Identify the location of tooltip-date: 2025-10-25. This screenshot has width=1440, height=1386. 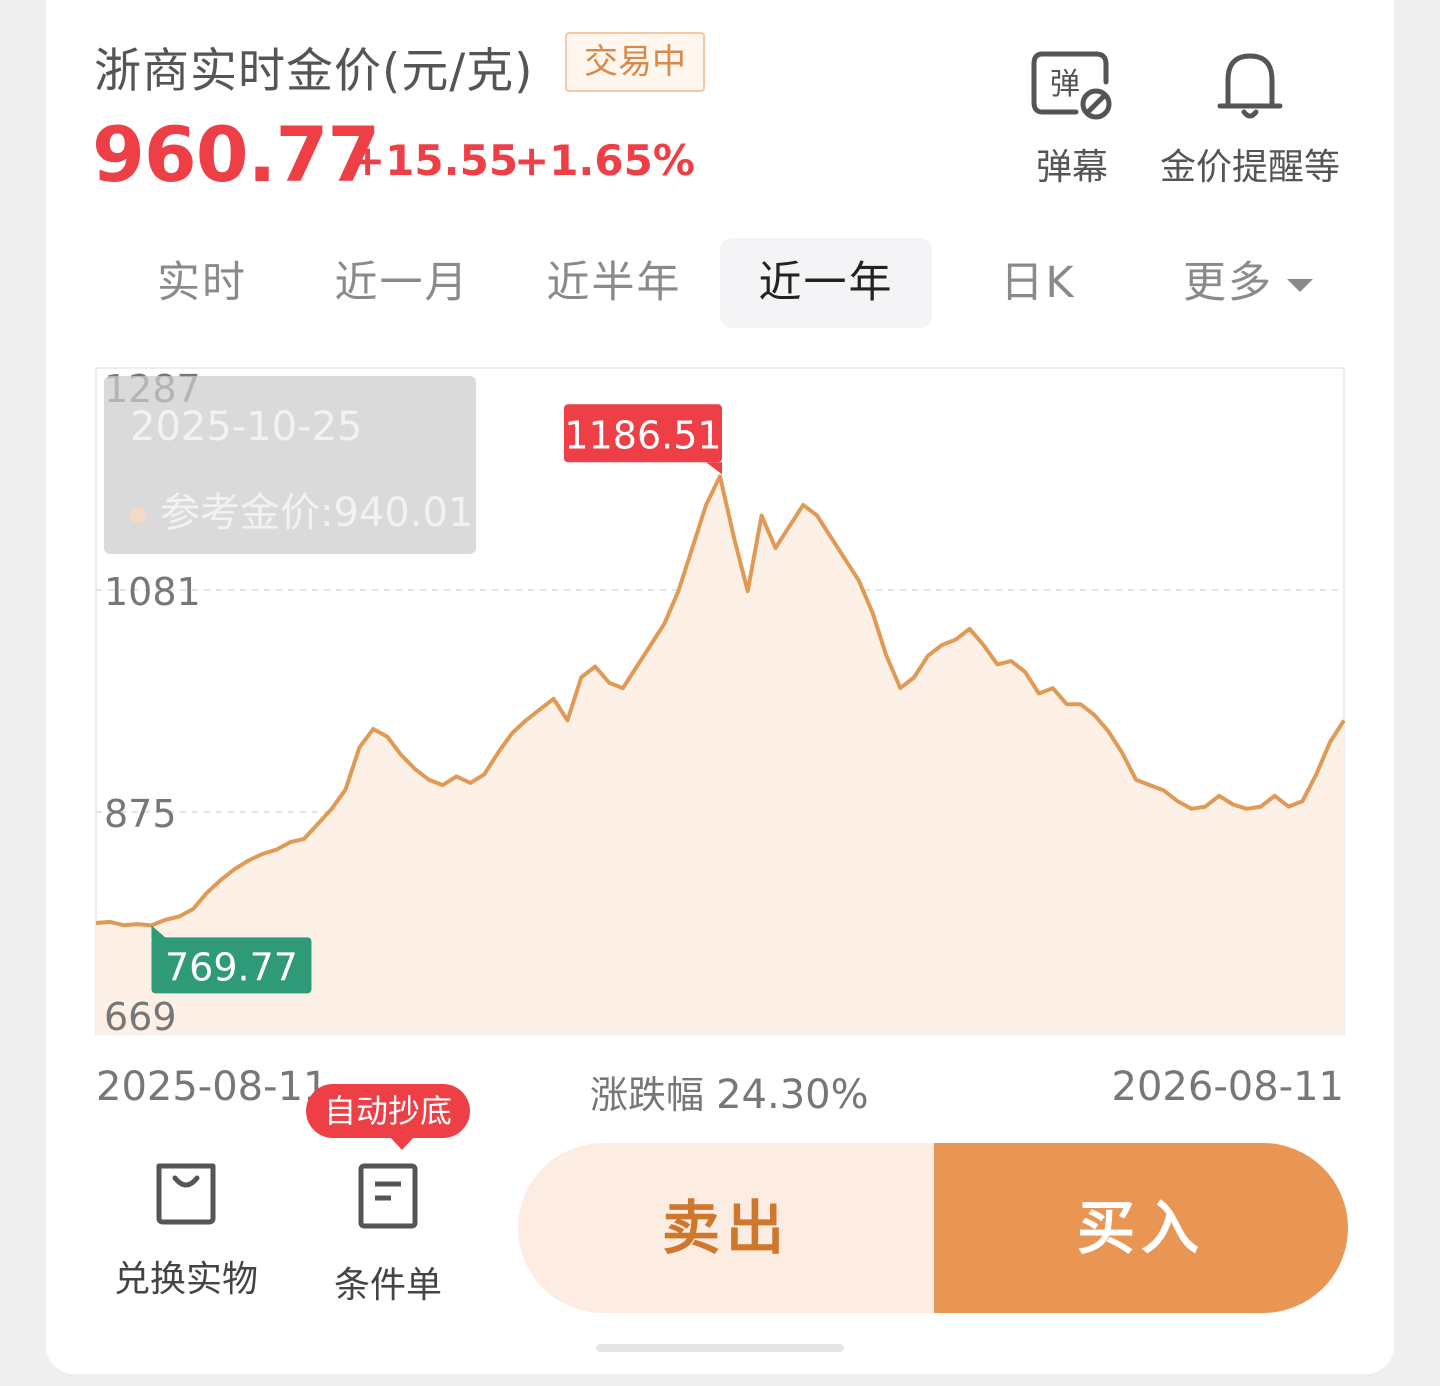
(246, 427).